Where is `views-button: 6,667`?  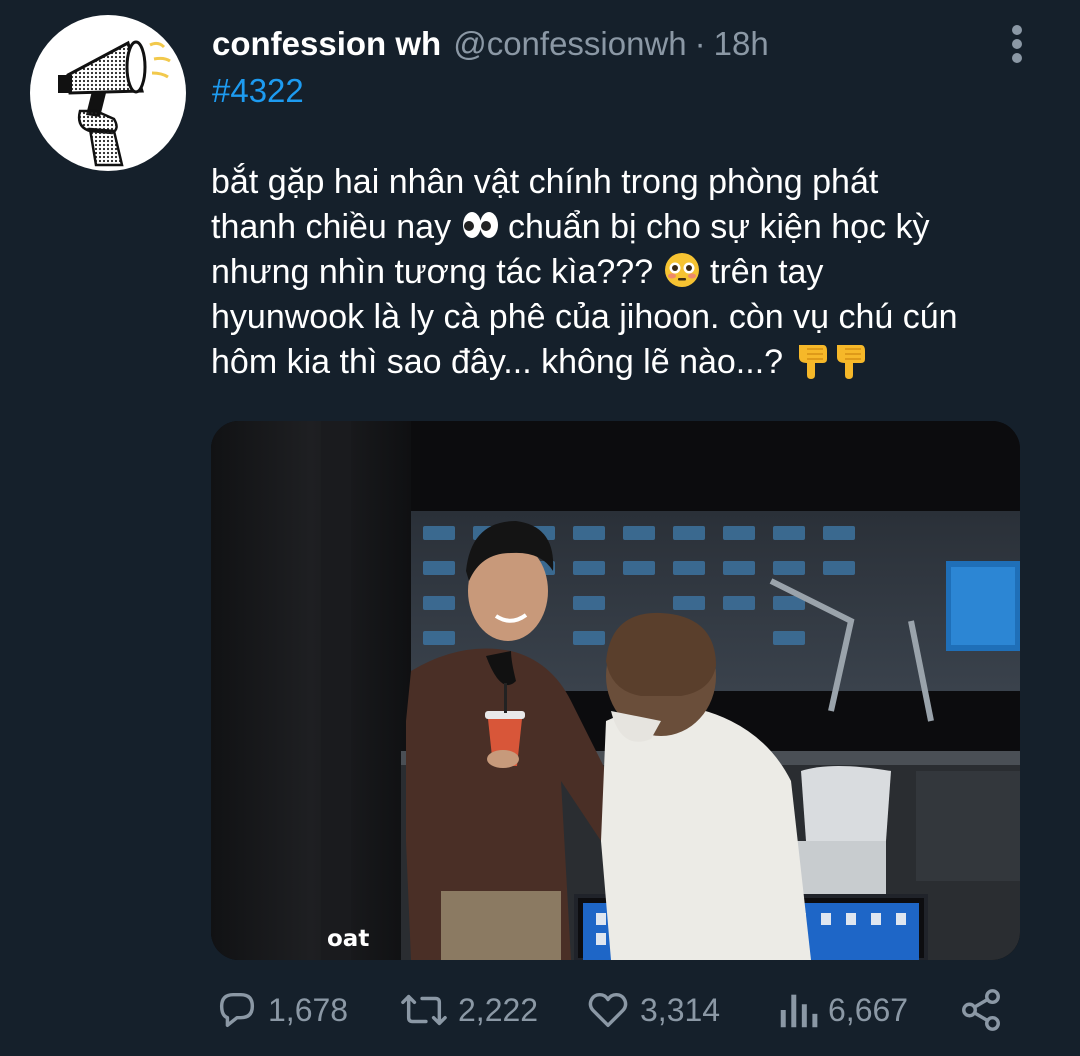 views-button: 6,667 is located at coordinates (842, 1010).